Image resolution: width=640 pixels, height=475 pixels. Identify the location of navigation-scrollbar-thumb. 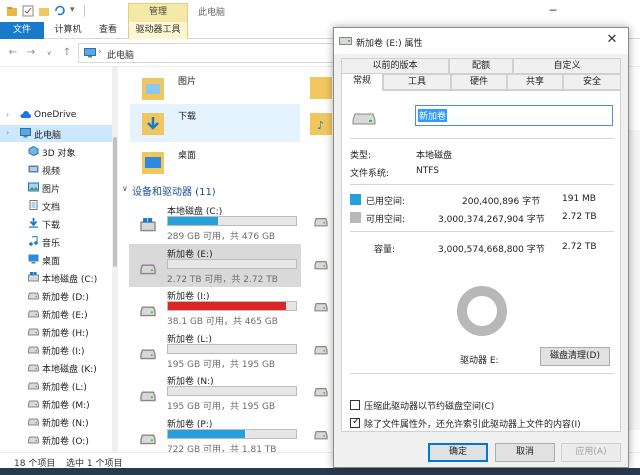
(115, 202).